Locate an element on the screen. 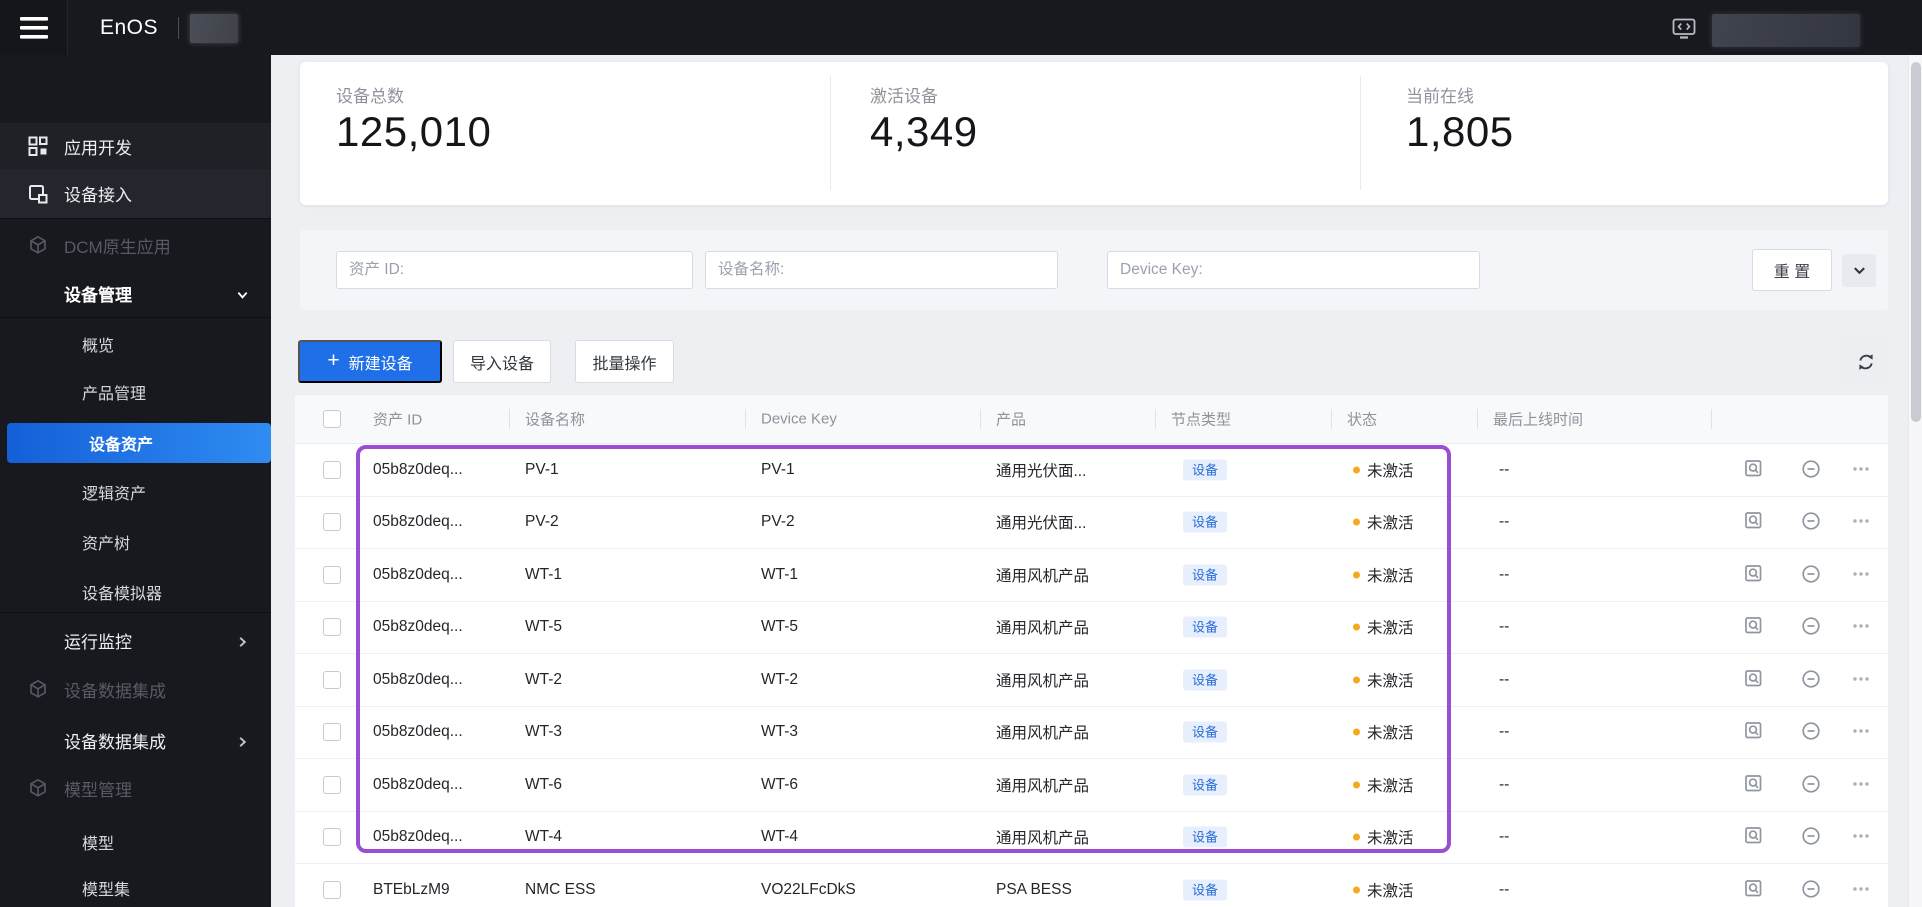  reset-button: 重 置 is located at coordinates (1792, 270).